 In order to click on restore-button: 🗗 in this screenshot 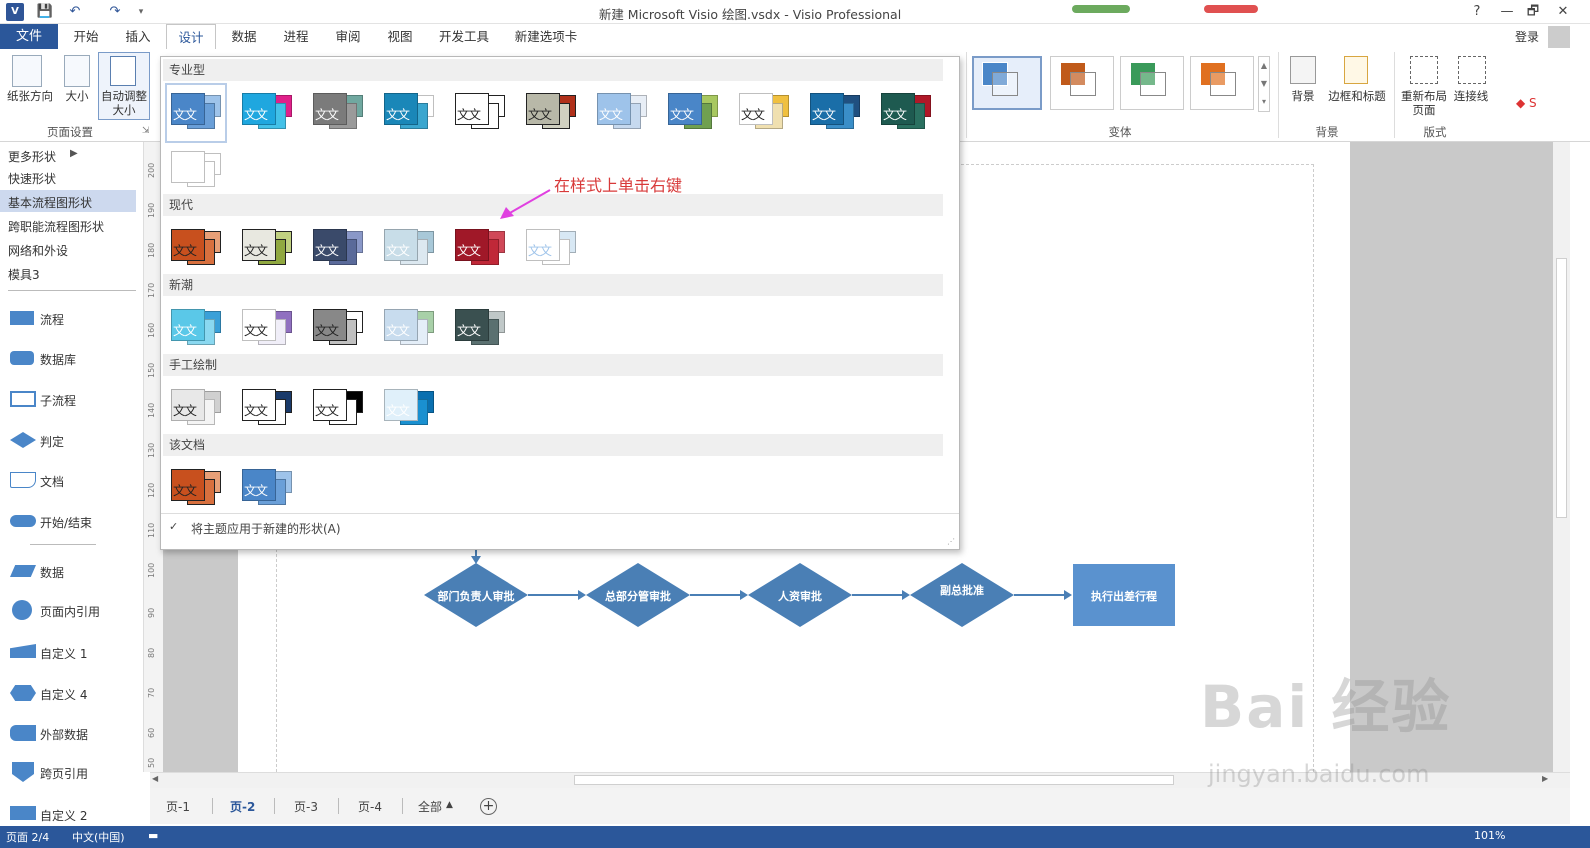, I will do `click(1533, 12)`.